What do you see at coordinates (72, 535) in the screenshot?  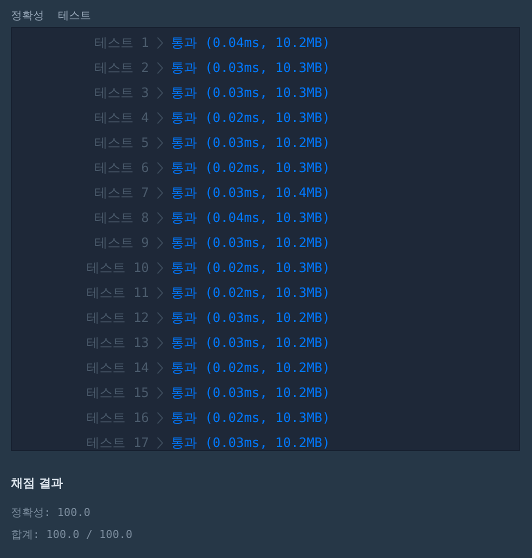 I see `score-line: 합계: 100.0 / 100.0` at bounding box center [72, 535].